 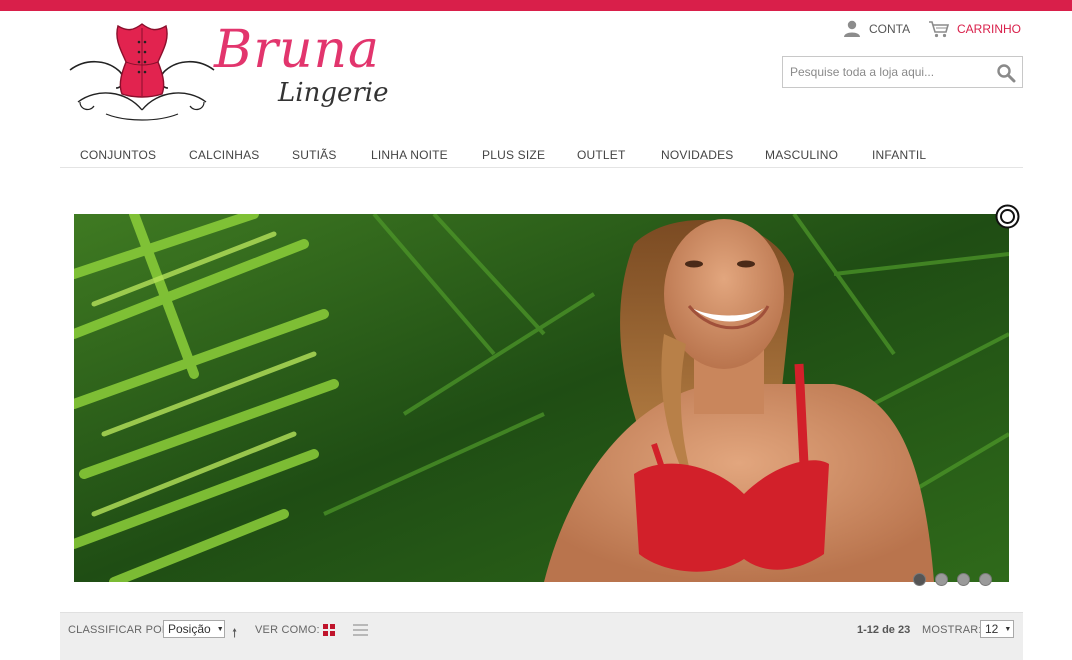 I want to click on logo-wordmark-bruna: Bruna, so click(x=297, y=50).